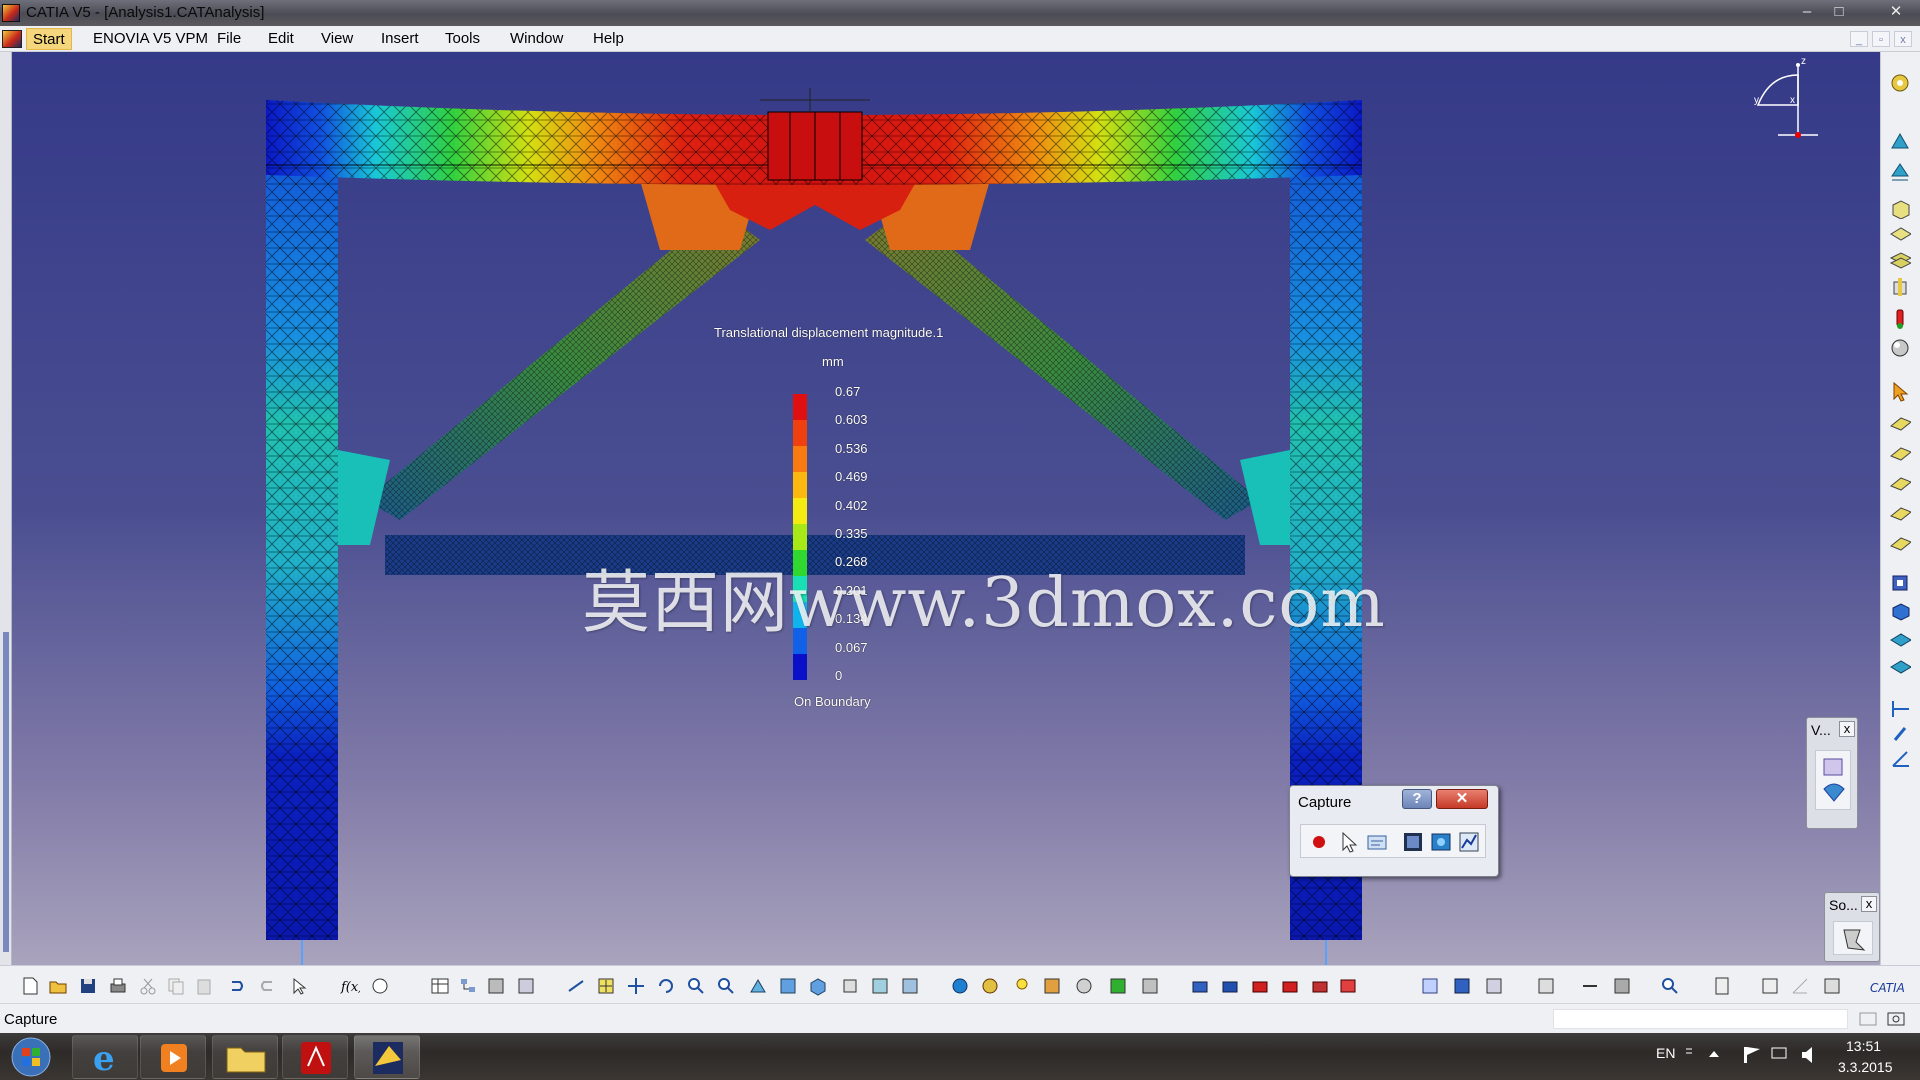 The image size is (1920, 1080). I want to click on save-icon, so click(88, 986).